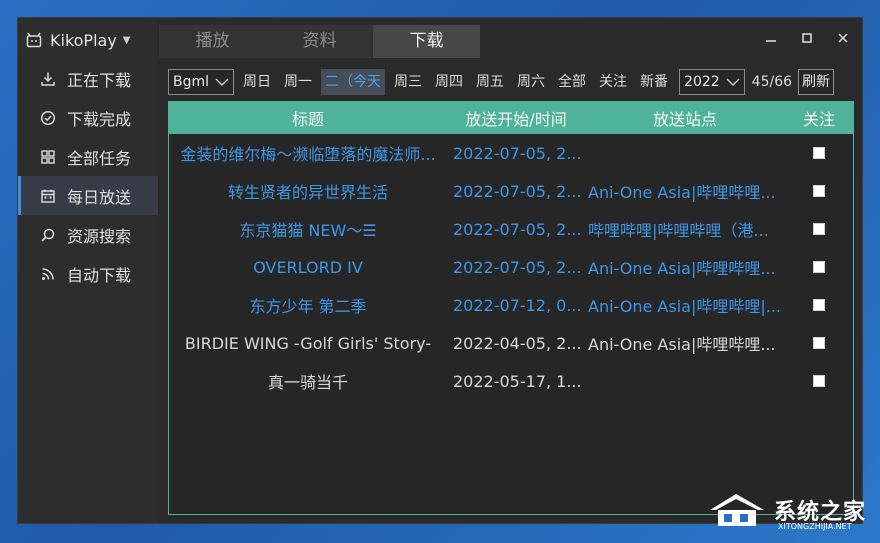 This screenshot has width=880, height=543. Describe the element at coordinates (34, 40) in the screenshot. I see `app-logo-icon` at that location.